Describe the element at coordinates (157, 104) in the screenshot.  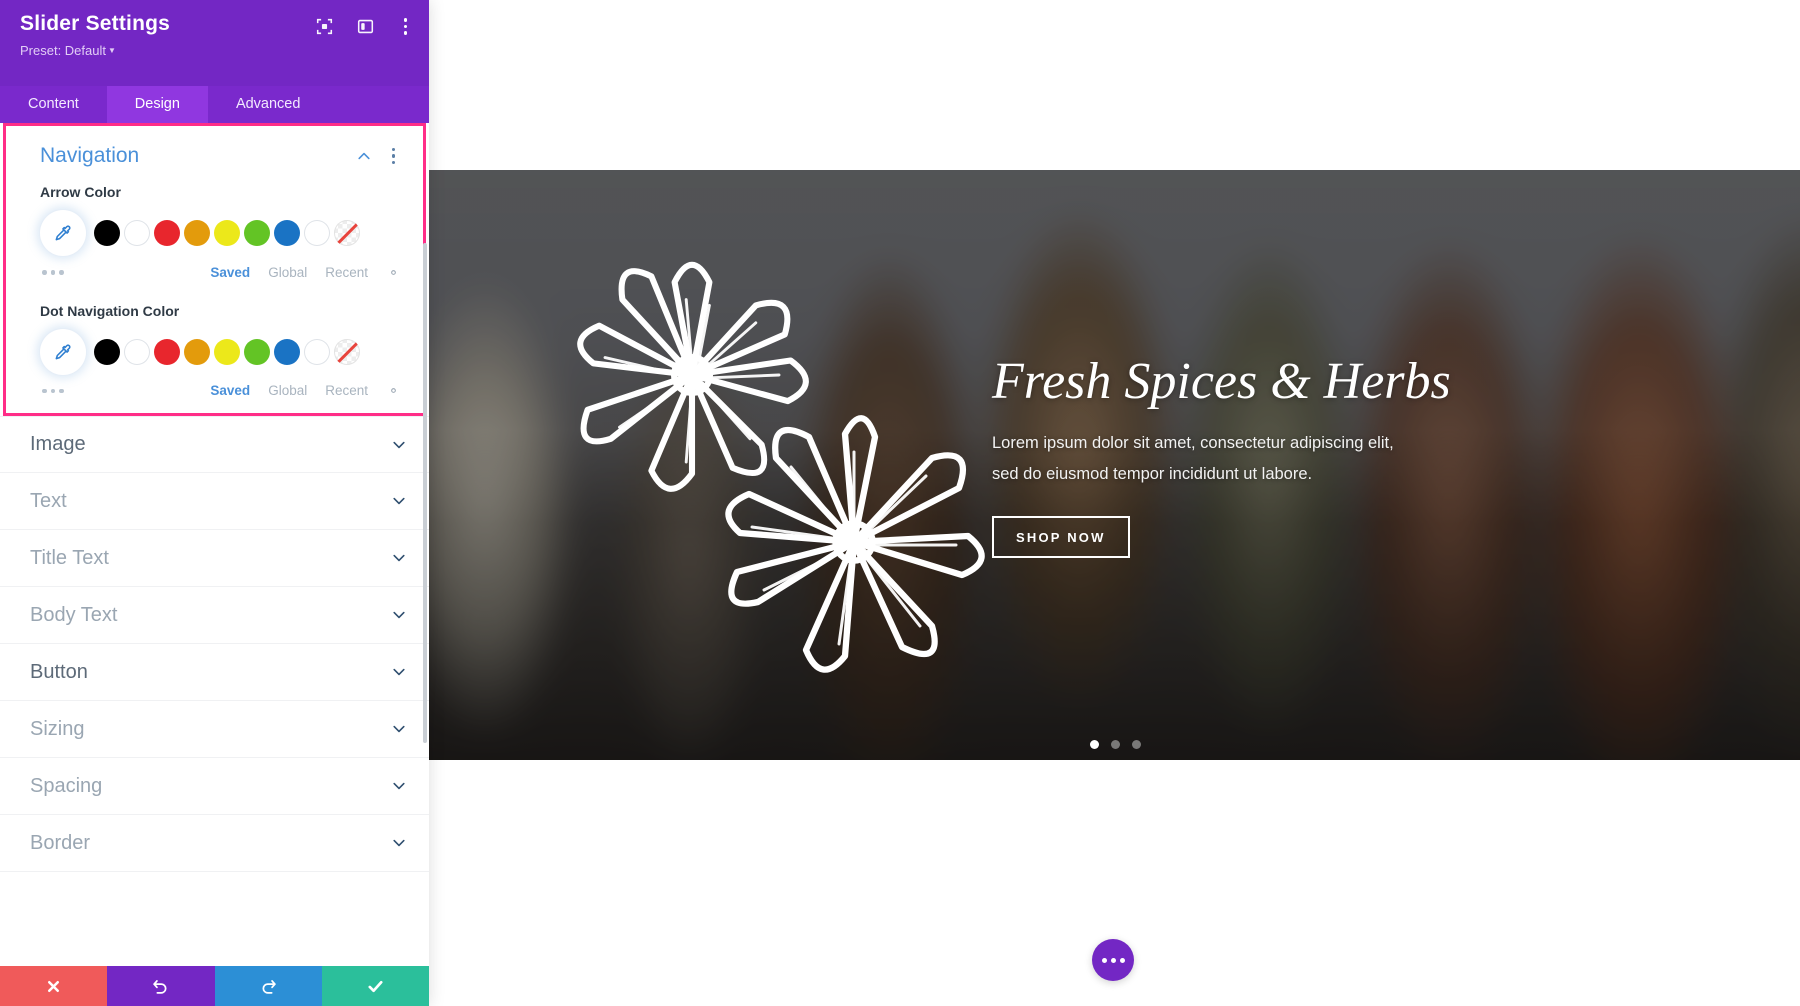
I see `tab-design: Design` at that location.